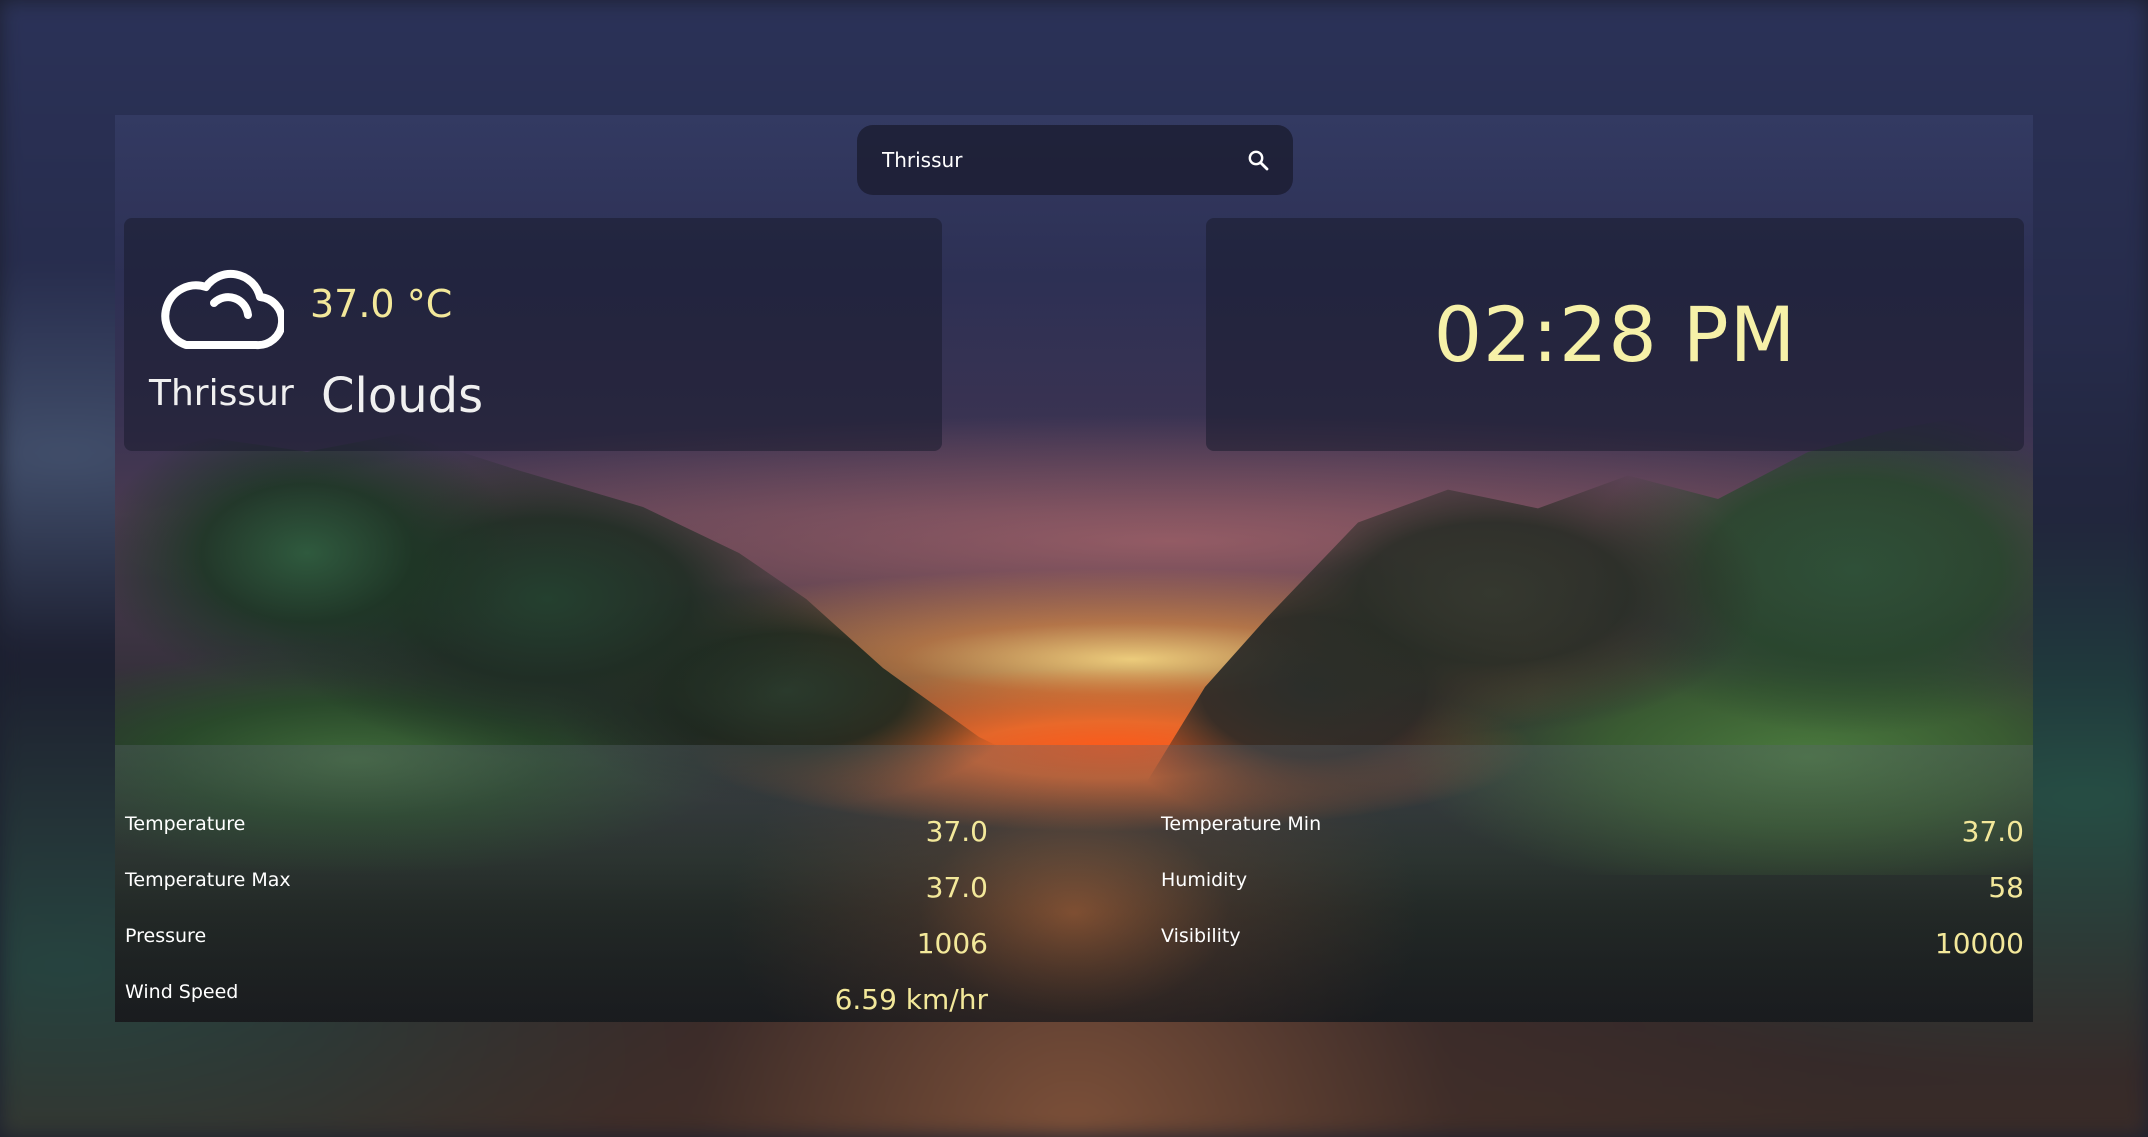 The image size is (2148, 1137). I want to click on stat-temperature: Temperature 37.0, so click(556, 833).